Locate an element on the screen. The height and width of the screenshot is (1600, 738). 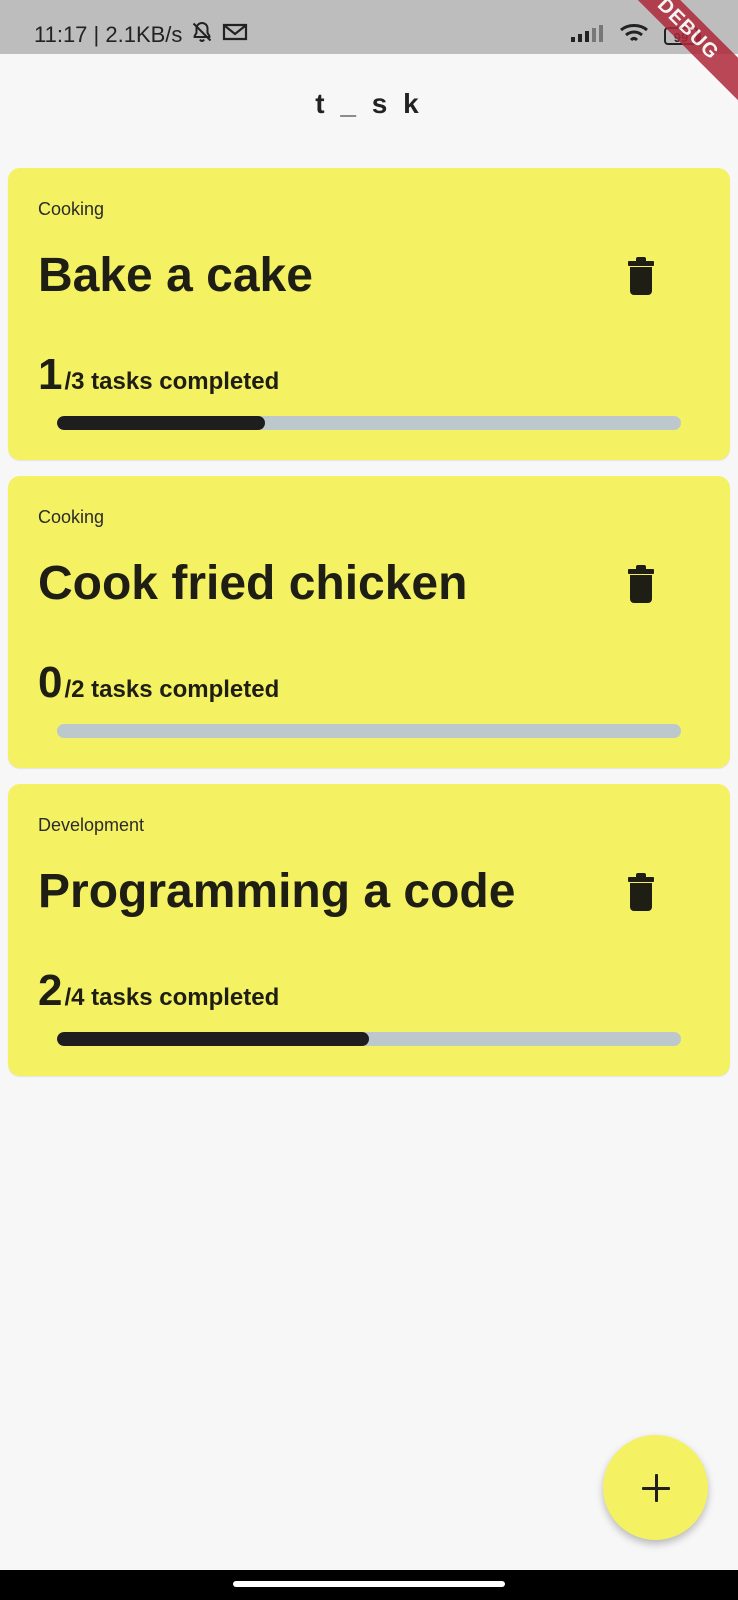
progress-label: /4 tasks completed is located at coordinates (172, 997).